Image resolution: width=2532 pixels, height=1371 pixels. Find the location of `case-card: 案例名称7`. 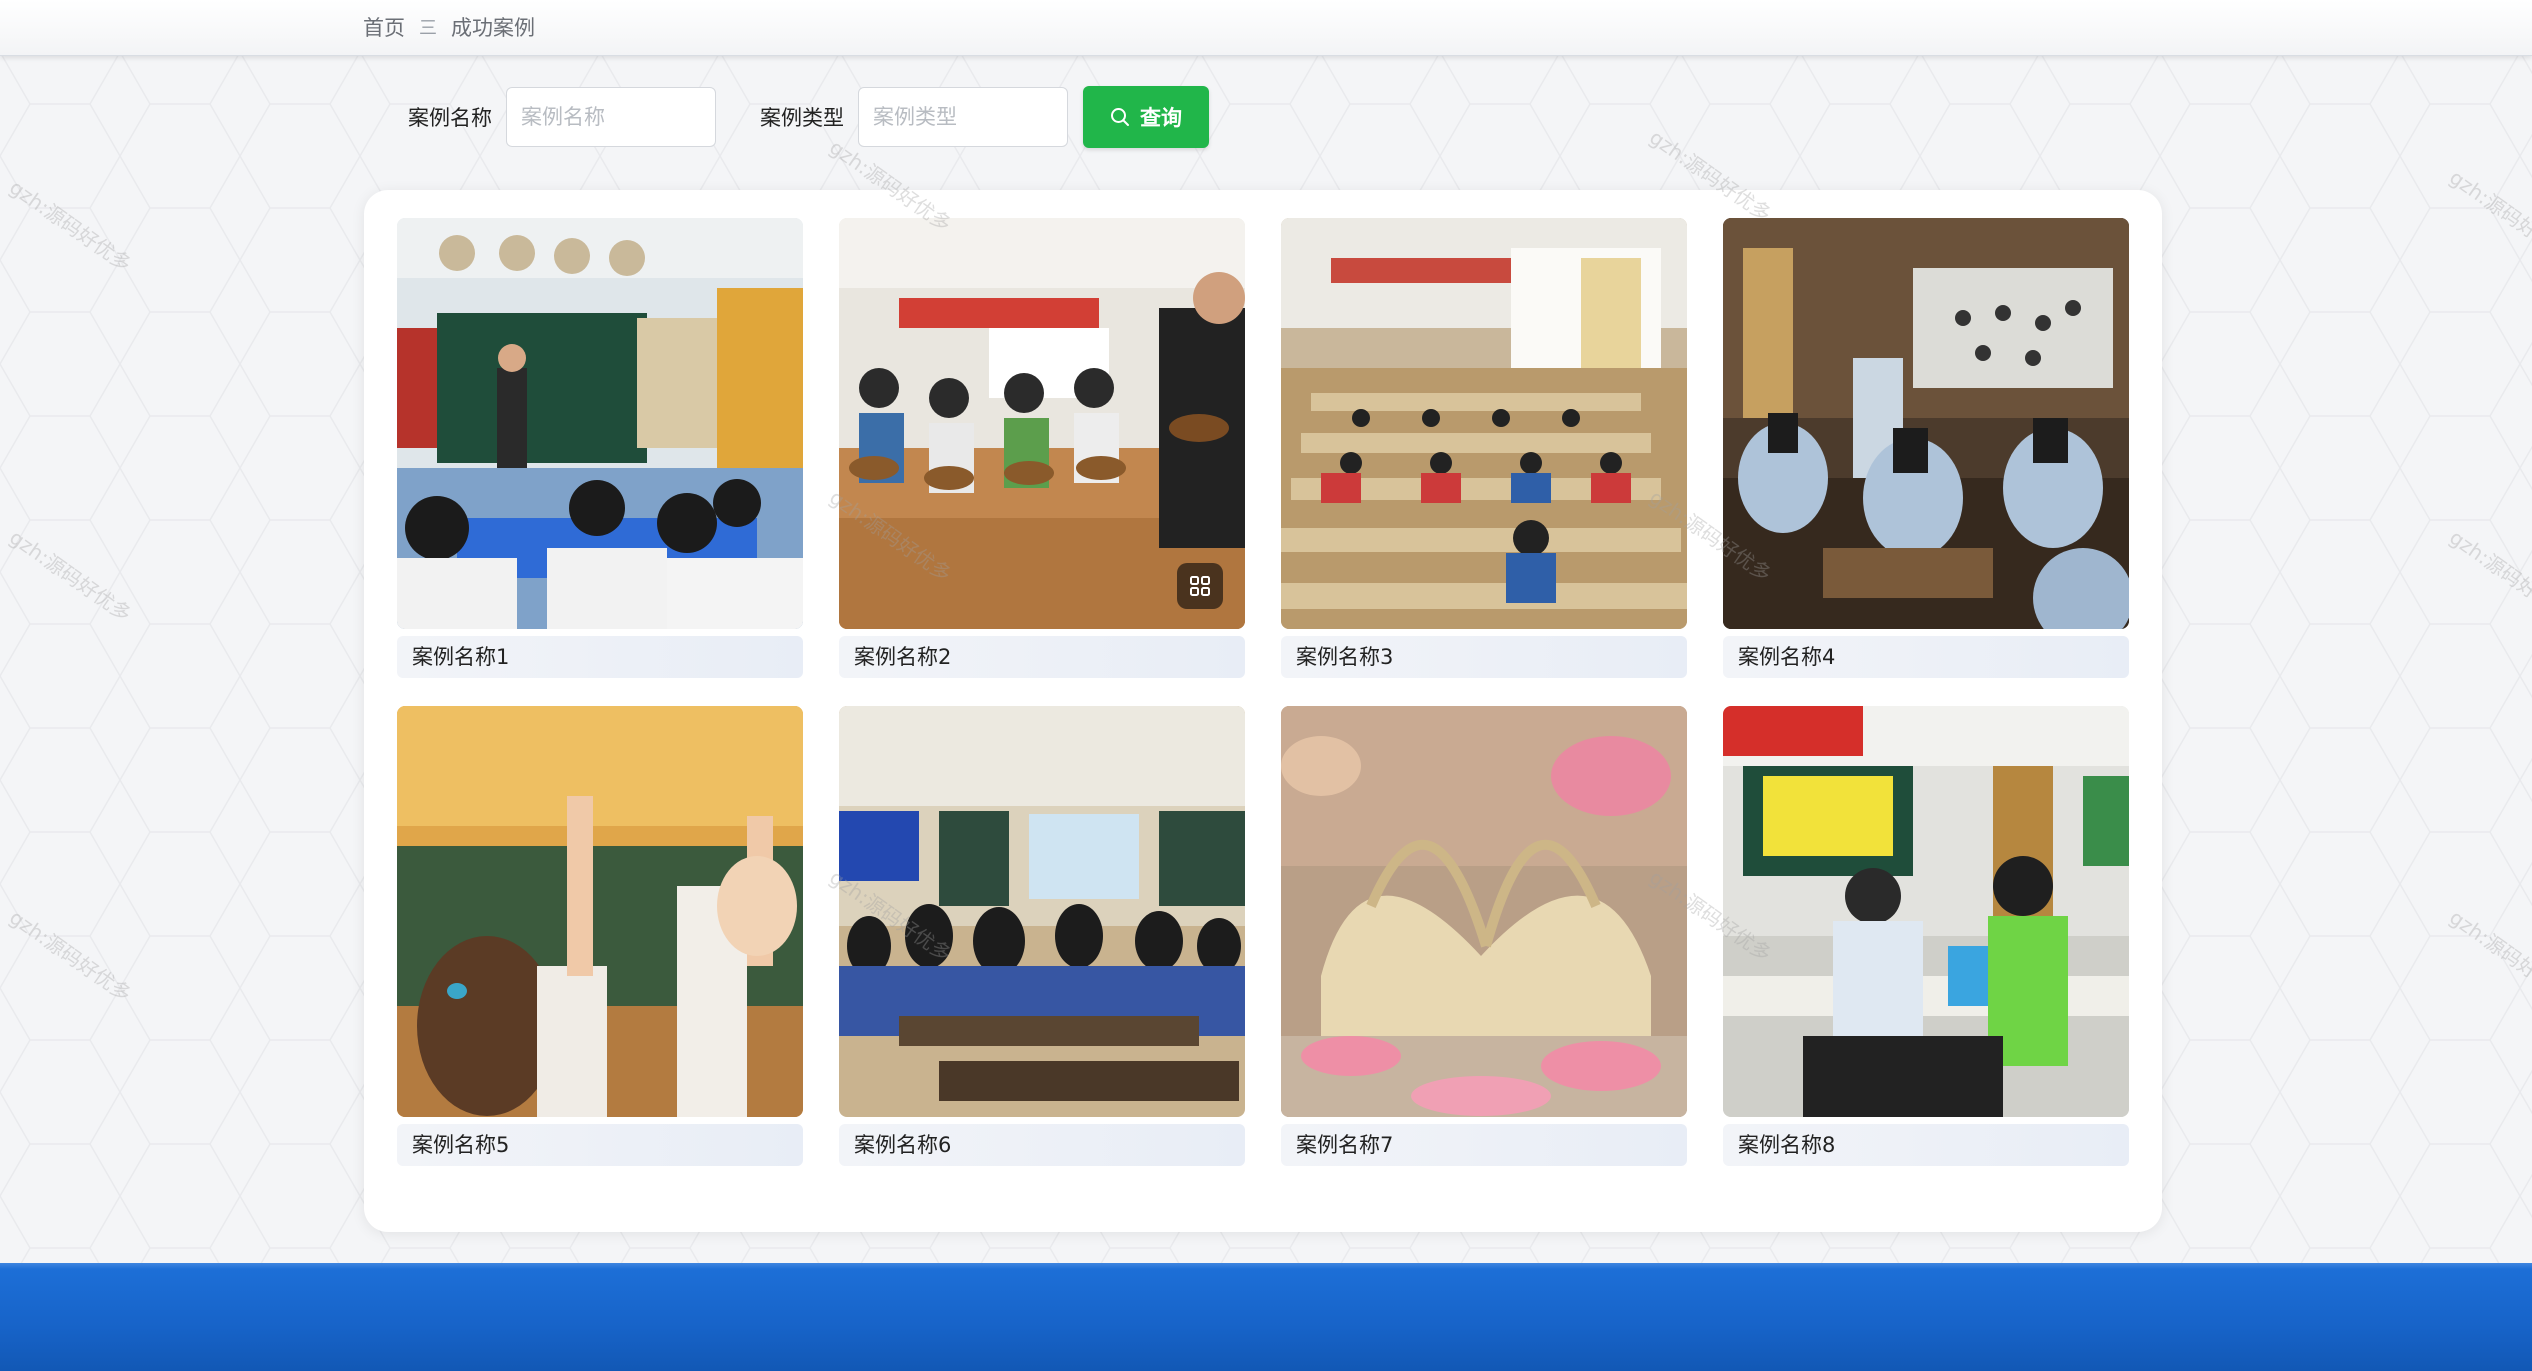

case-card: 案例名称7 is located at coordinates (1484, 936).